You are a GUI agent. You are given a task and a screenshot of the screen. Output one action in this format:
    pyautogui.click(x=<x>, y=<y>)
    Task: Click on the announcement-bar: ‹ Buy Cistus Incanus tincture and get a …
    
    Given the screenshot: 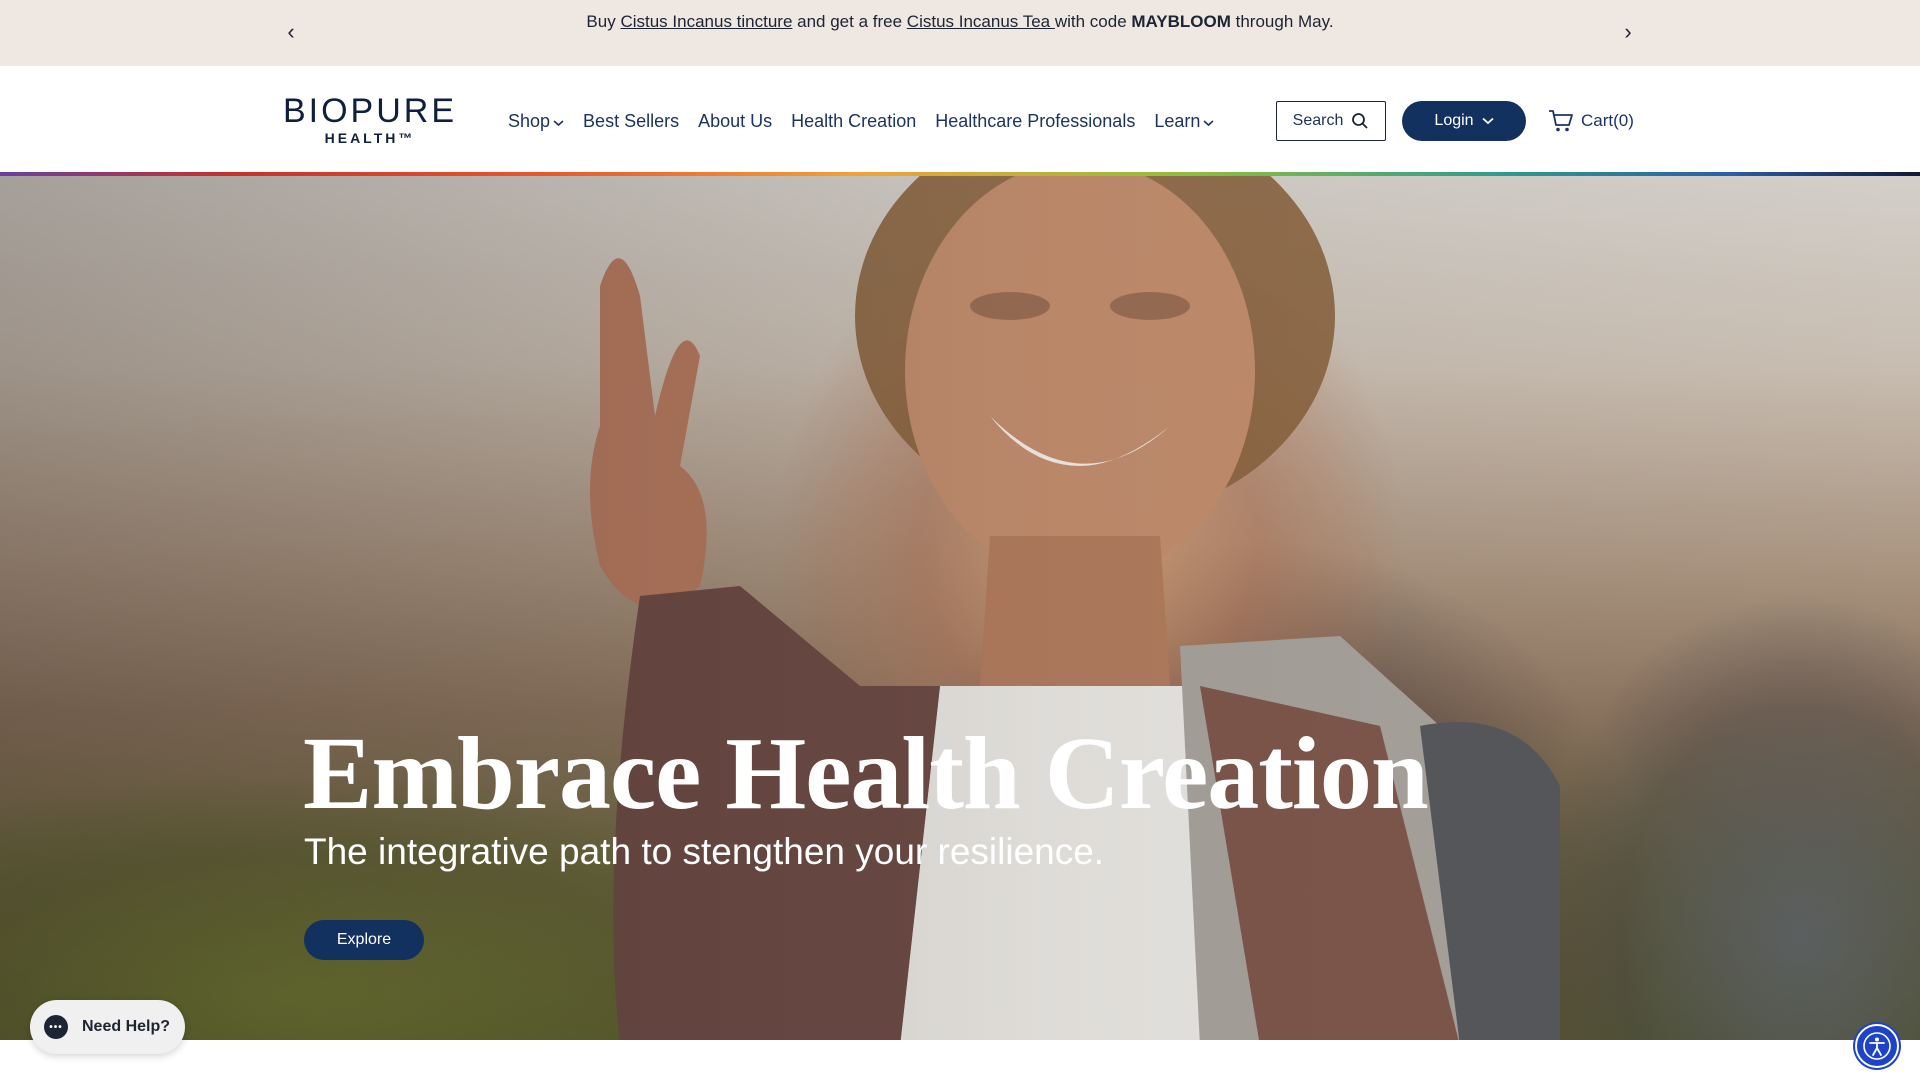 What is the action you would take?
    pyautogui.click(x=960, y=33)
    